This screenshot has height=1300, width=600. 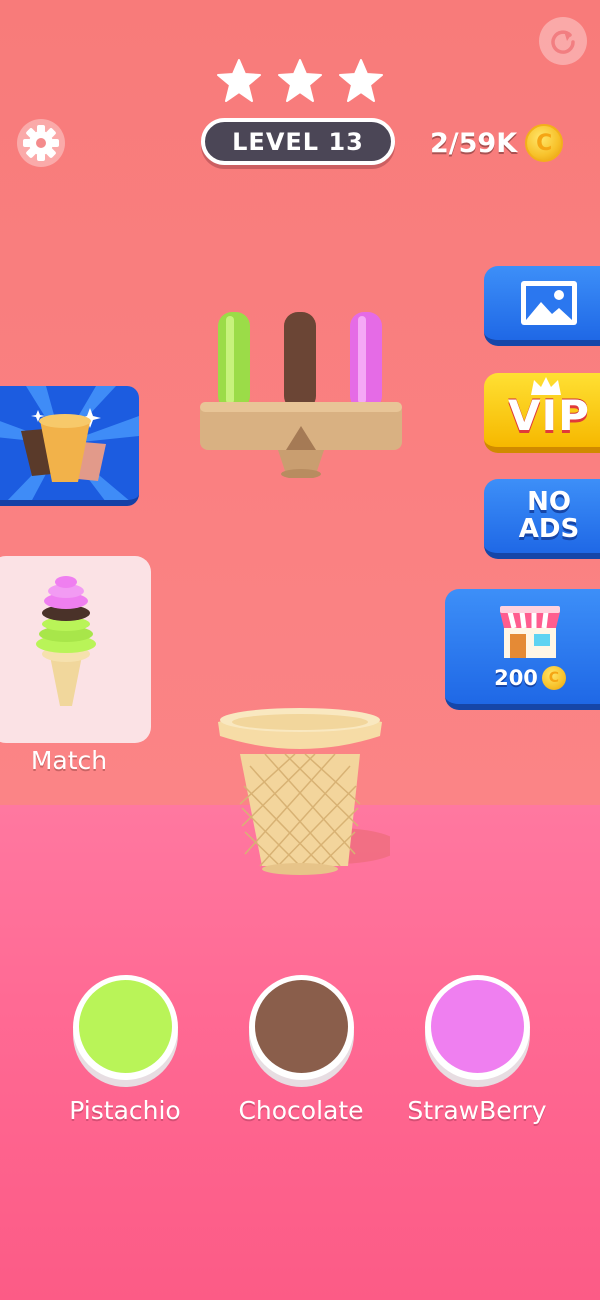 I want to click on settings-button, so click(x=41, y=143).